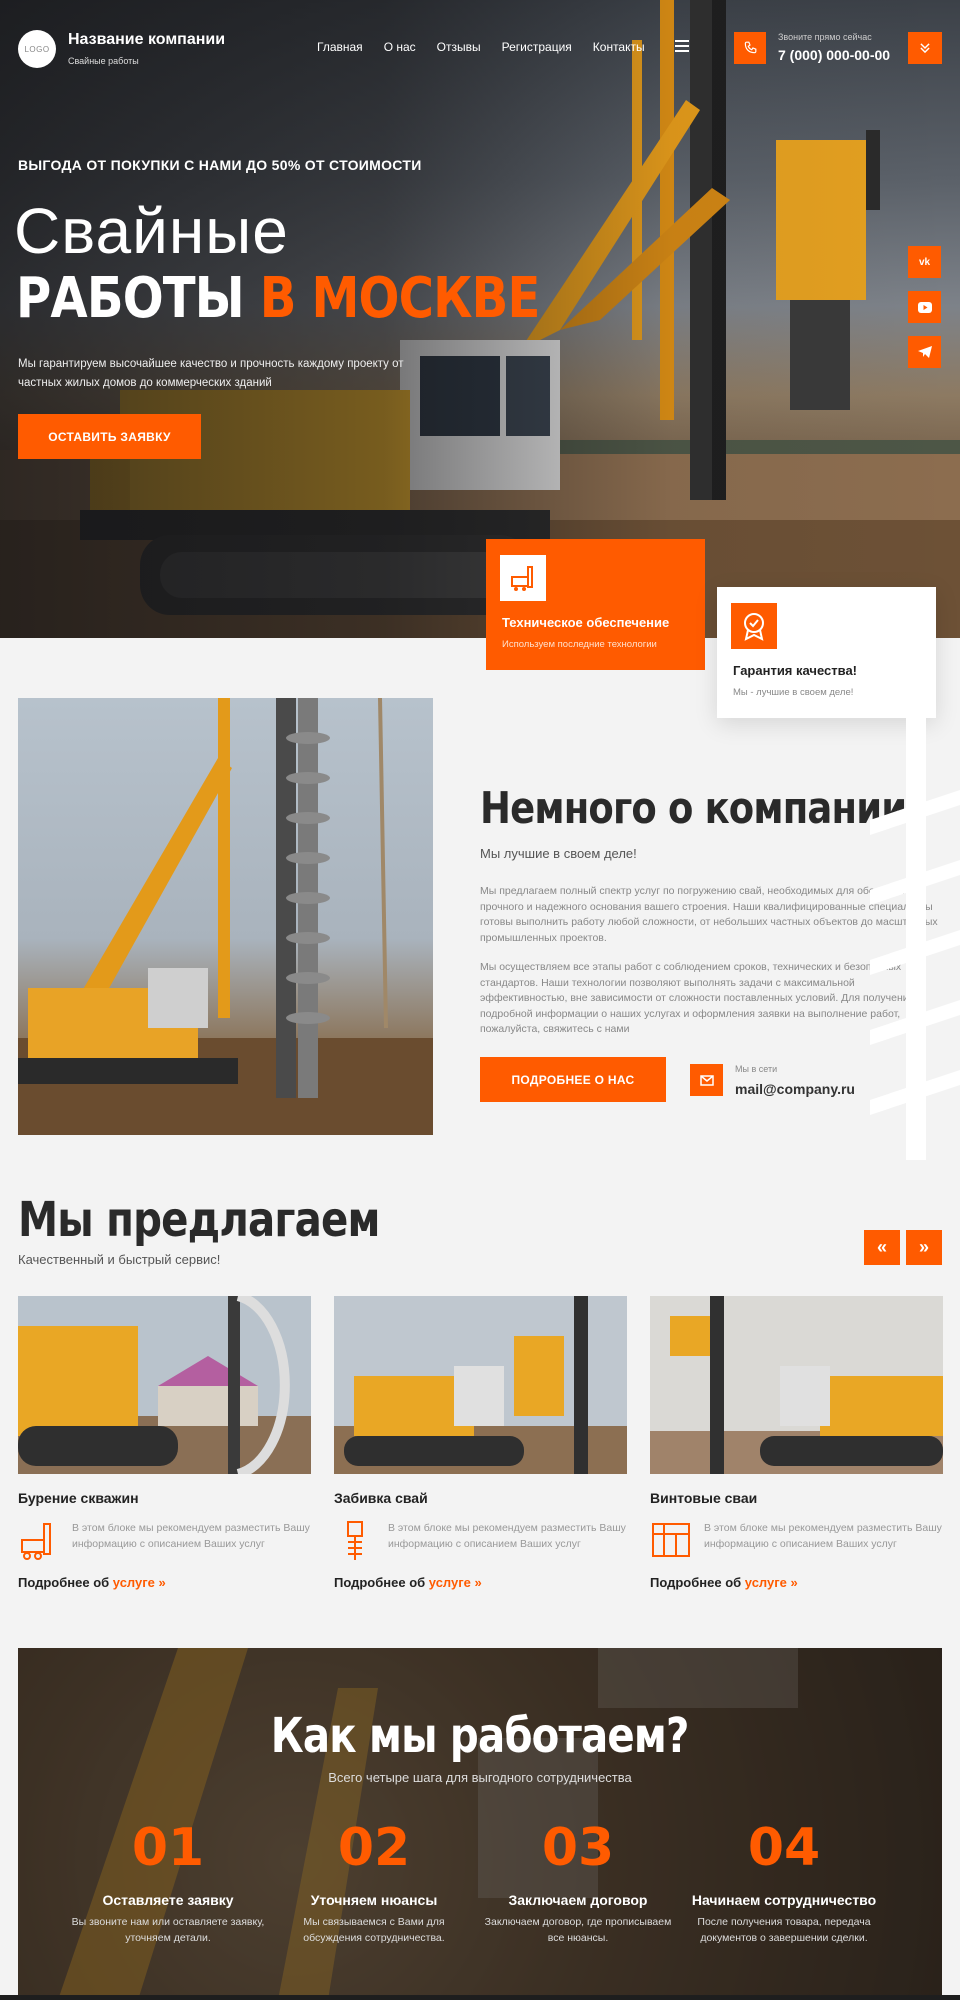 The height and width of the screenshot is (2000, 960). I want to click on nav-about: О нас, so click(400, 47).